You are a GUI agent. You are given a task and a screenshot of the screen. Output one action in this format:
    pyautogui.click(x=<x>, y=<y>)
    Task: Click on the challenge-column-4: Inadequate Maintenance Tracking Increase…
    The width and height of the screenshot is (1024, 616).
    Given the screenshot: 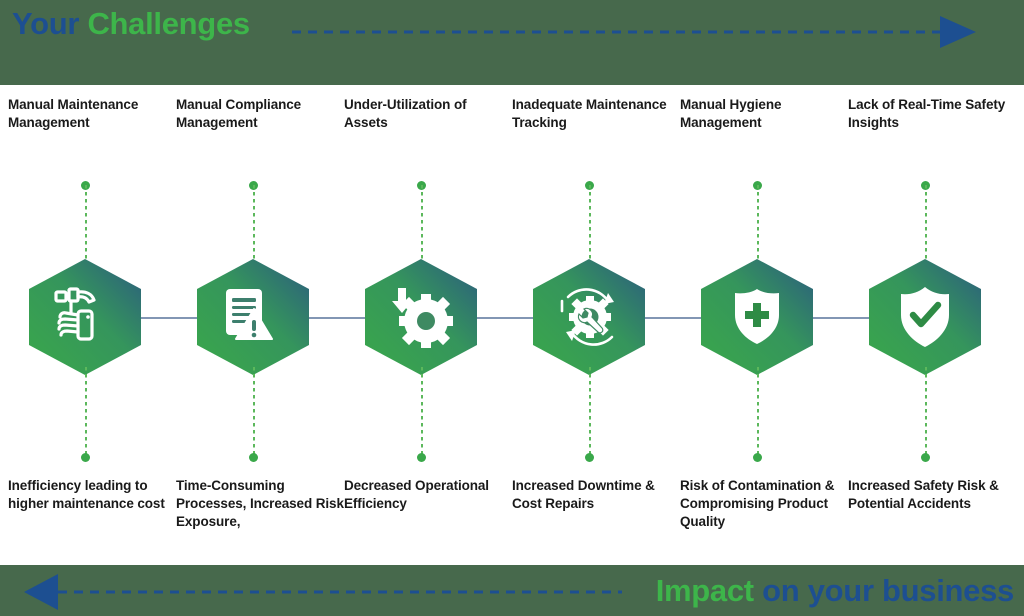 What is the action you would take?
    pyautogui.click(x=588, y=325)
    